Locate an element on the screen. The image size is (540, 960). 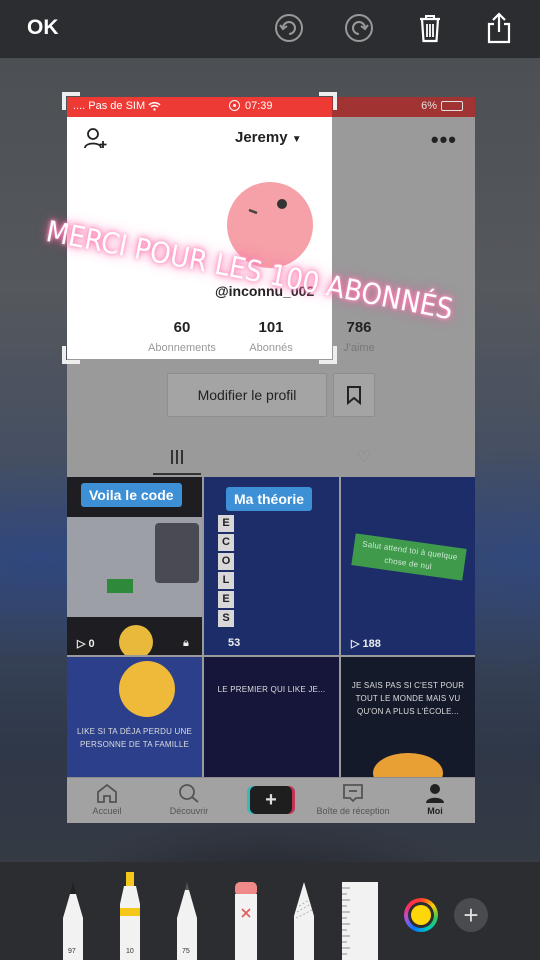
crop-handle-top-left is located at coordinates (71, 101).